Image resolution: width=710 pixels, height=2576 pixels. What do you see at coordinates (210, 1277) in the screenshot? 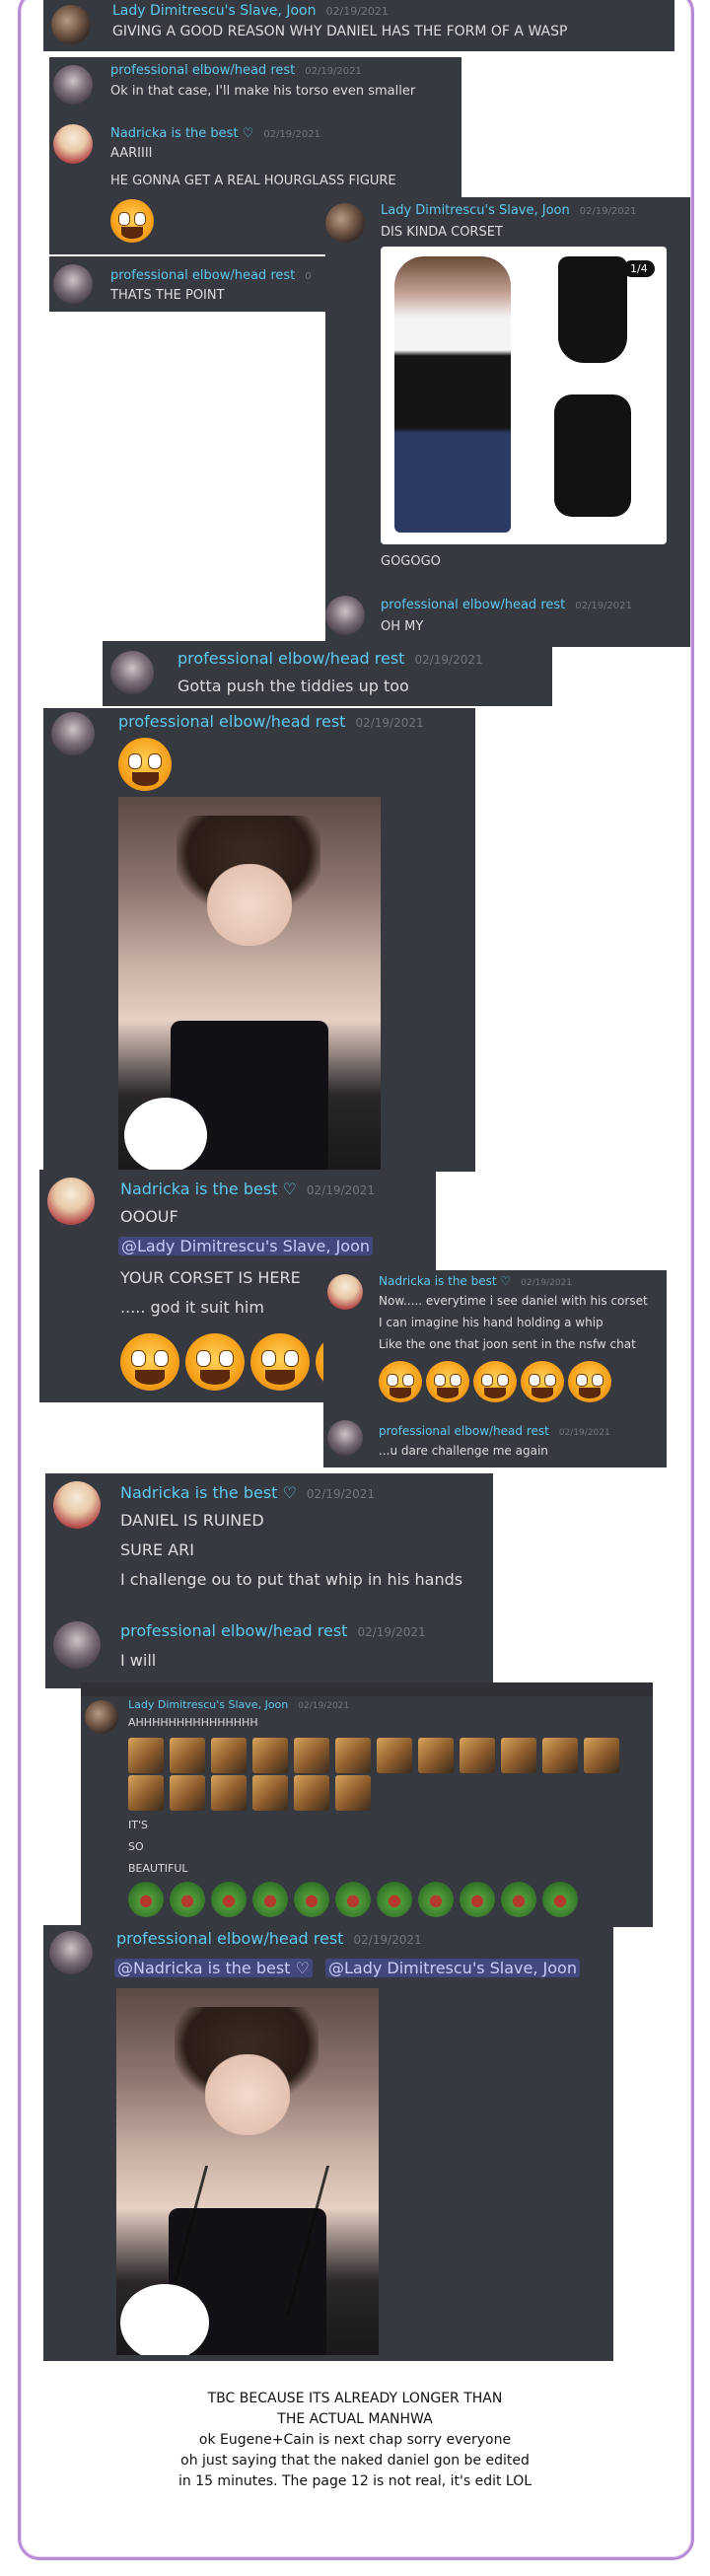
I see `message-text: YOUR CORSET IS HERE` at bounding box center [210, 1277].